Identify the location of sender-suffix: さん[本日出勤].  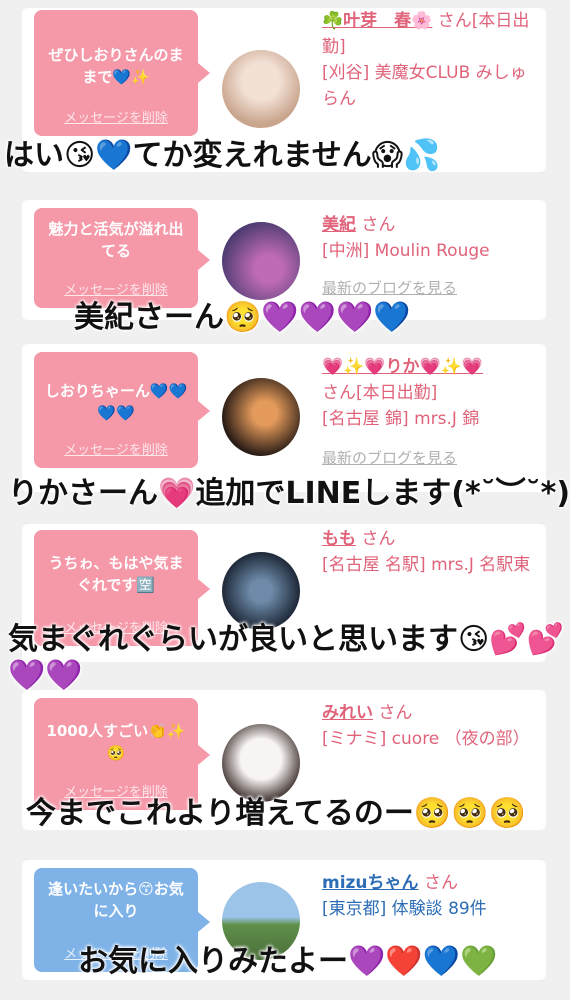
(380, 393).